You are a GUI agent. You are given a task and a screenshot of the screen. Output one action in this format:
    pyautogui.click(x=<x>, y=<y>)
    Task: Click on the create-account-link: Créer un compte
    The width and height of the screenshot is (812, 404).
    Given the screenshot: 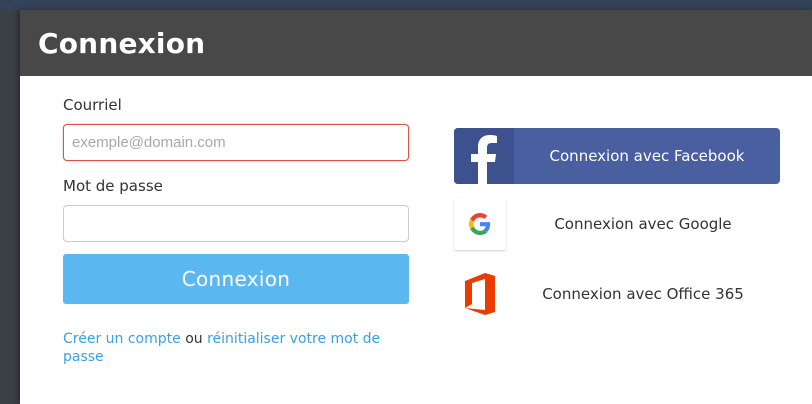 What is the action you would take?
    pyautogui.click(x=122, y=339)
    